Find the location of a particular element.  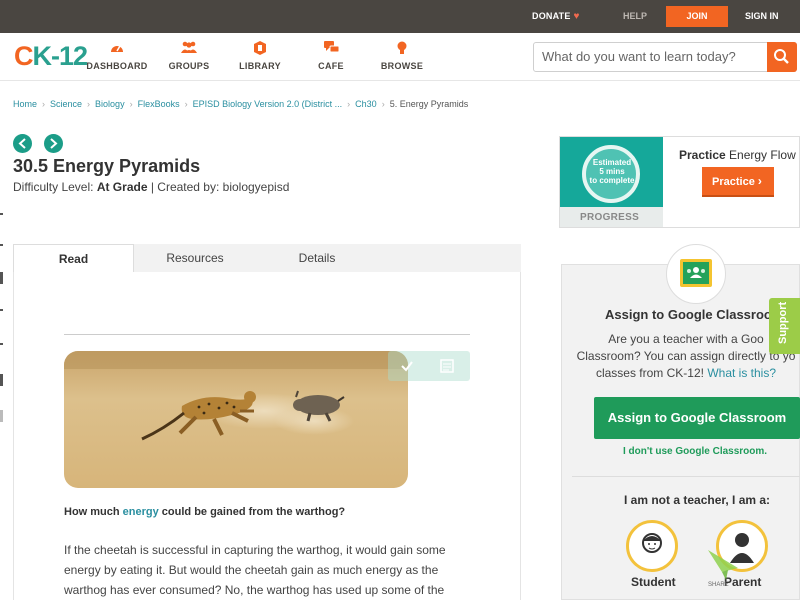

question-text: could be gained from the warthog? is located at coordinates (252, 512).